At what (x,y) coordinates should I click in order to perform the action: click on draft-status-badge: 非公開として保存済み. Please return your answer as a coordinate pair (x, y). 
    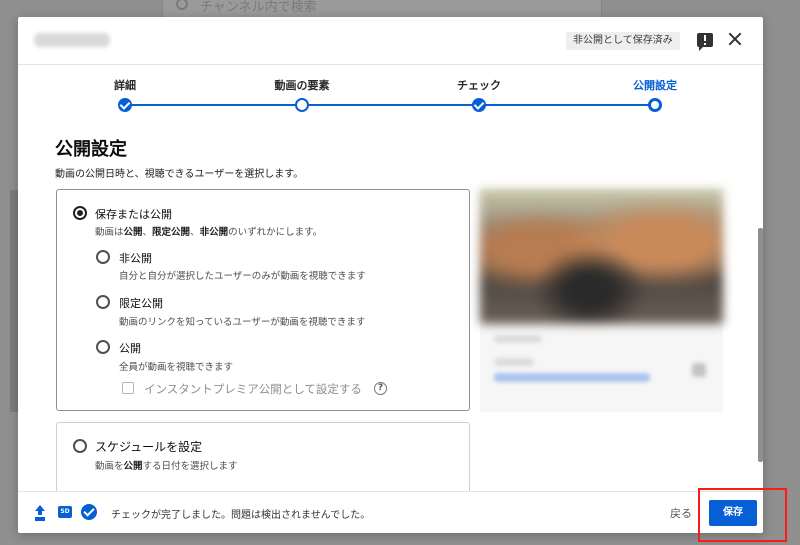
    Looking at the image, I should click on (623, 41).